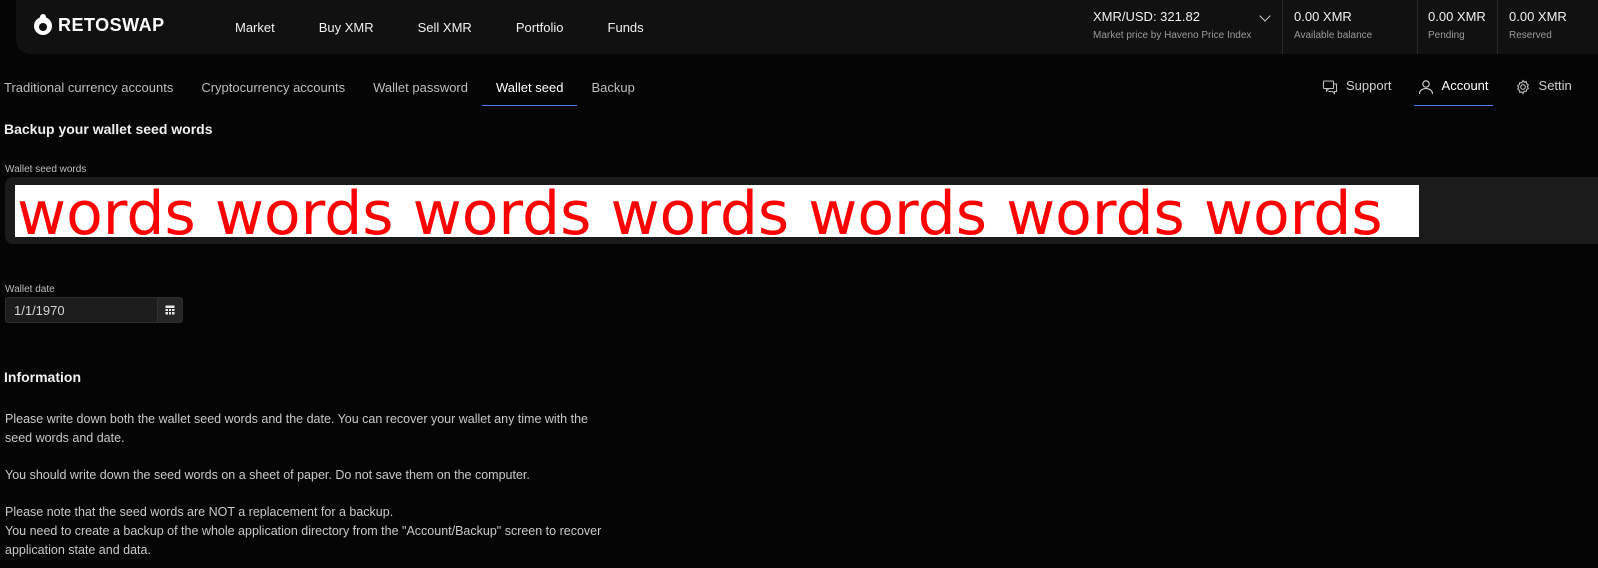 This screenshot has width=1598, height=568. Describe the element at coordinates (346, 27) in the screenshot. I see `nav-buy-xmr: Buy XMR` at that location.